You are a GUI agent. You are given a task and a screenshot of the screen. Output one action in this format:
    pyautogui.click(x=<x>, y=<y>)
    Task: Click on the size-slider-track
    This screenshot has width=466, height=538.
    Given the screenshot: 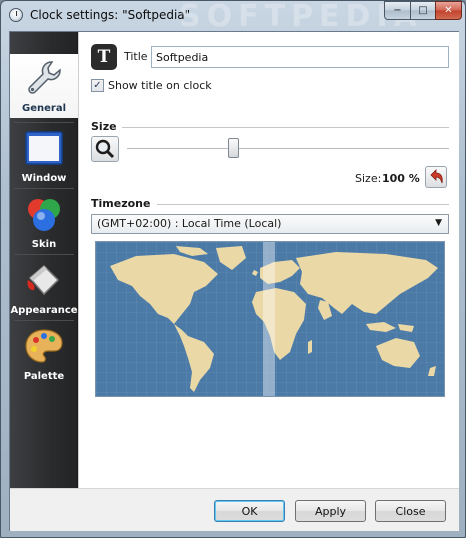 What is the action you would take?
    pyautogui.click(x=288, y=149)
    